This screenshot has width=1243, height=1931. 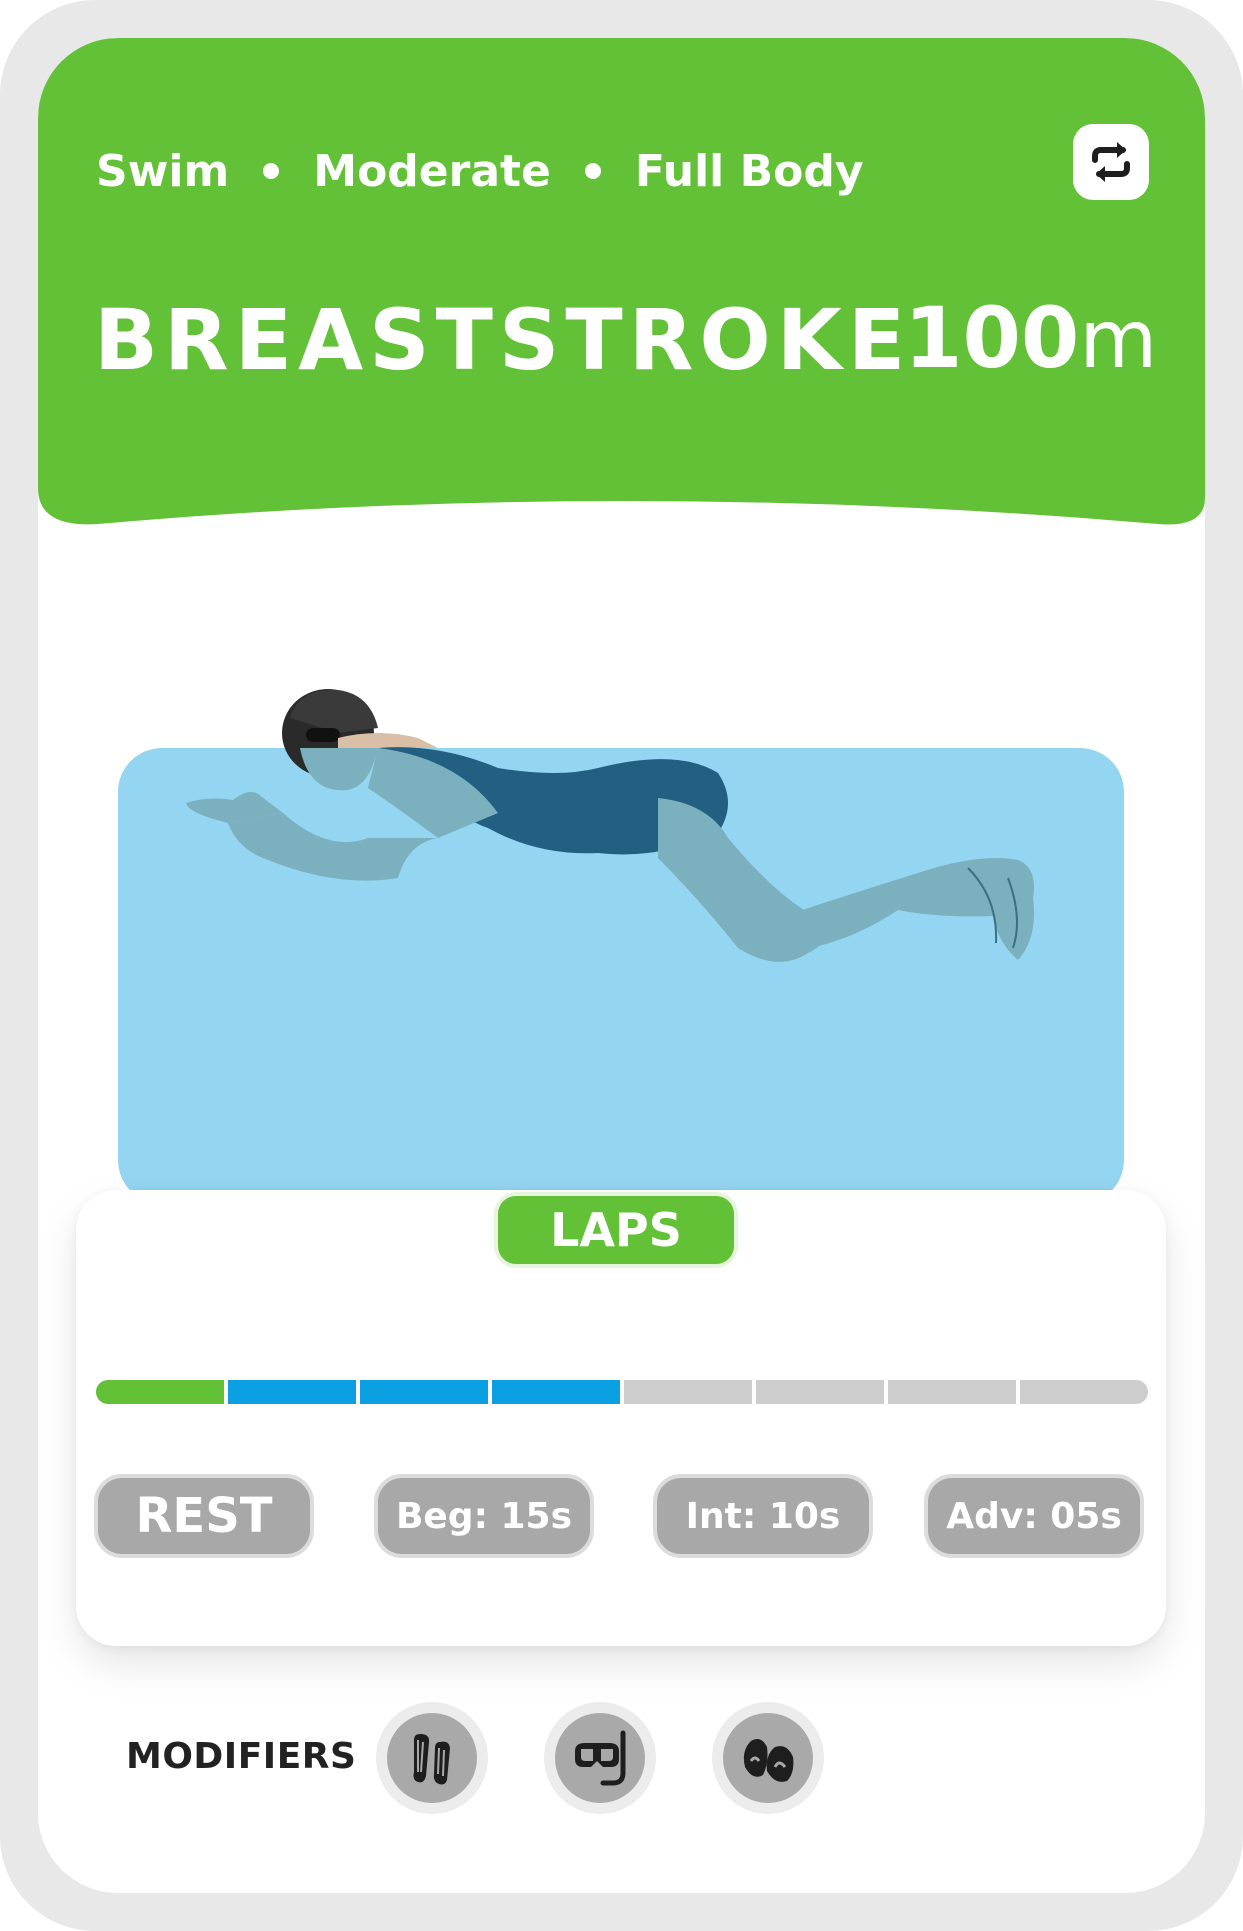 What do you see at coordinates (749, 171) in the screenshot?
I see `tag-target: Full Body` at bounding box center [749, 171].